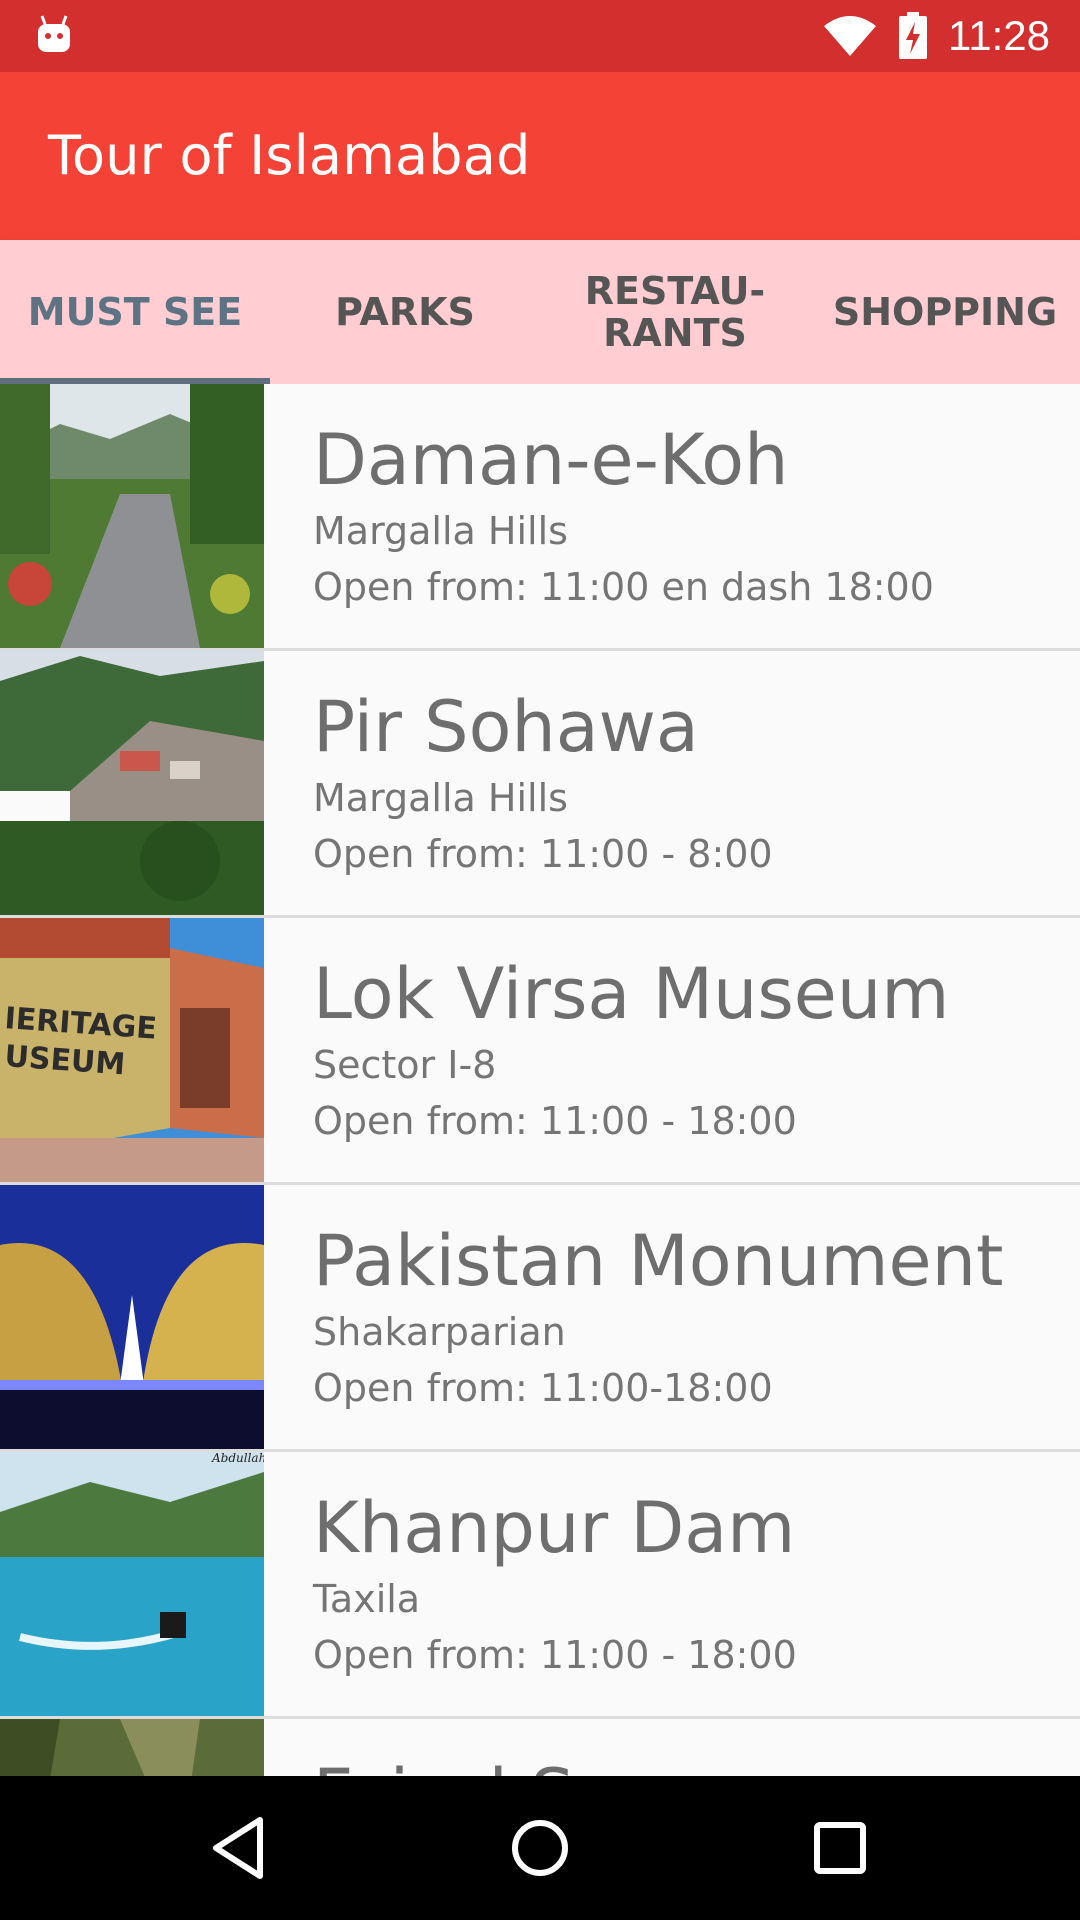 The image size is (1080, 1920). Describe the element at coordinates (631, 994) in the screenshot. I see `place-name: Lok Virsa Museum` at that location.